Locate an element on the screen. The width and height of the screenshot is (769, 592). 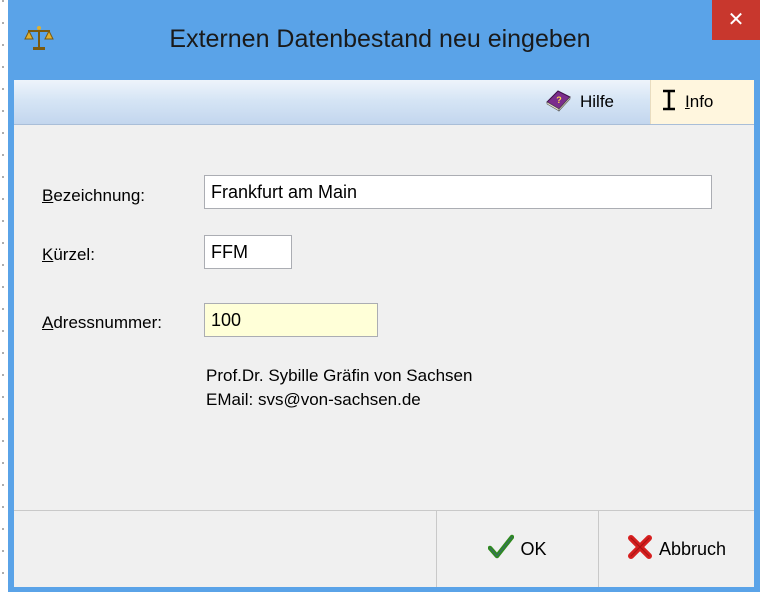
adressnummer-input is located at coordinates (291, 320).